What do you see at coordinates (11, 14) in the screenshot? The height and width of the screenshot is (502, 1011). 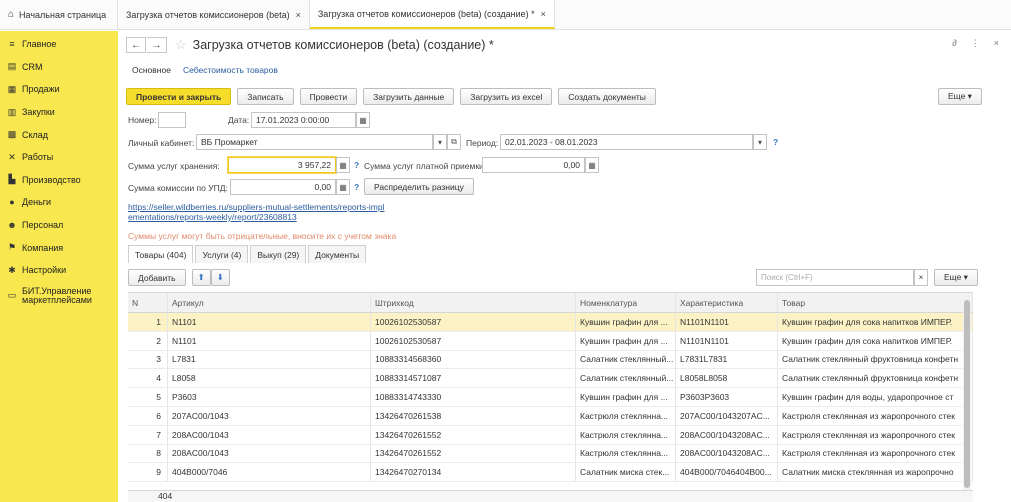 I see `home-icon: ⌂` at bounding box center [11, 14].